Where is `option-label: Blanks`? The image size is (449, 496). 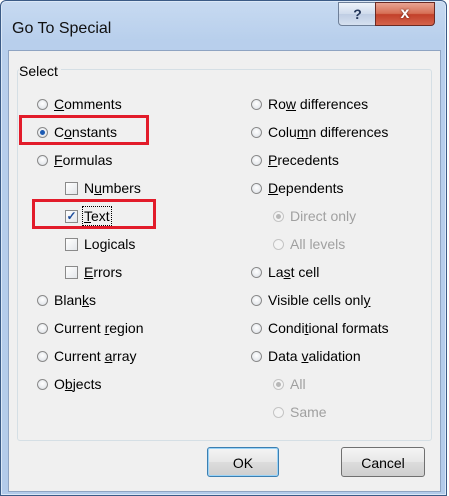 option-label: Blanks is located at coordinates (75, 300).